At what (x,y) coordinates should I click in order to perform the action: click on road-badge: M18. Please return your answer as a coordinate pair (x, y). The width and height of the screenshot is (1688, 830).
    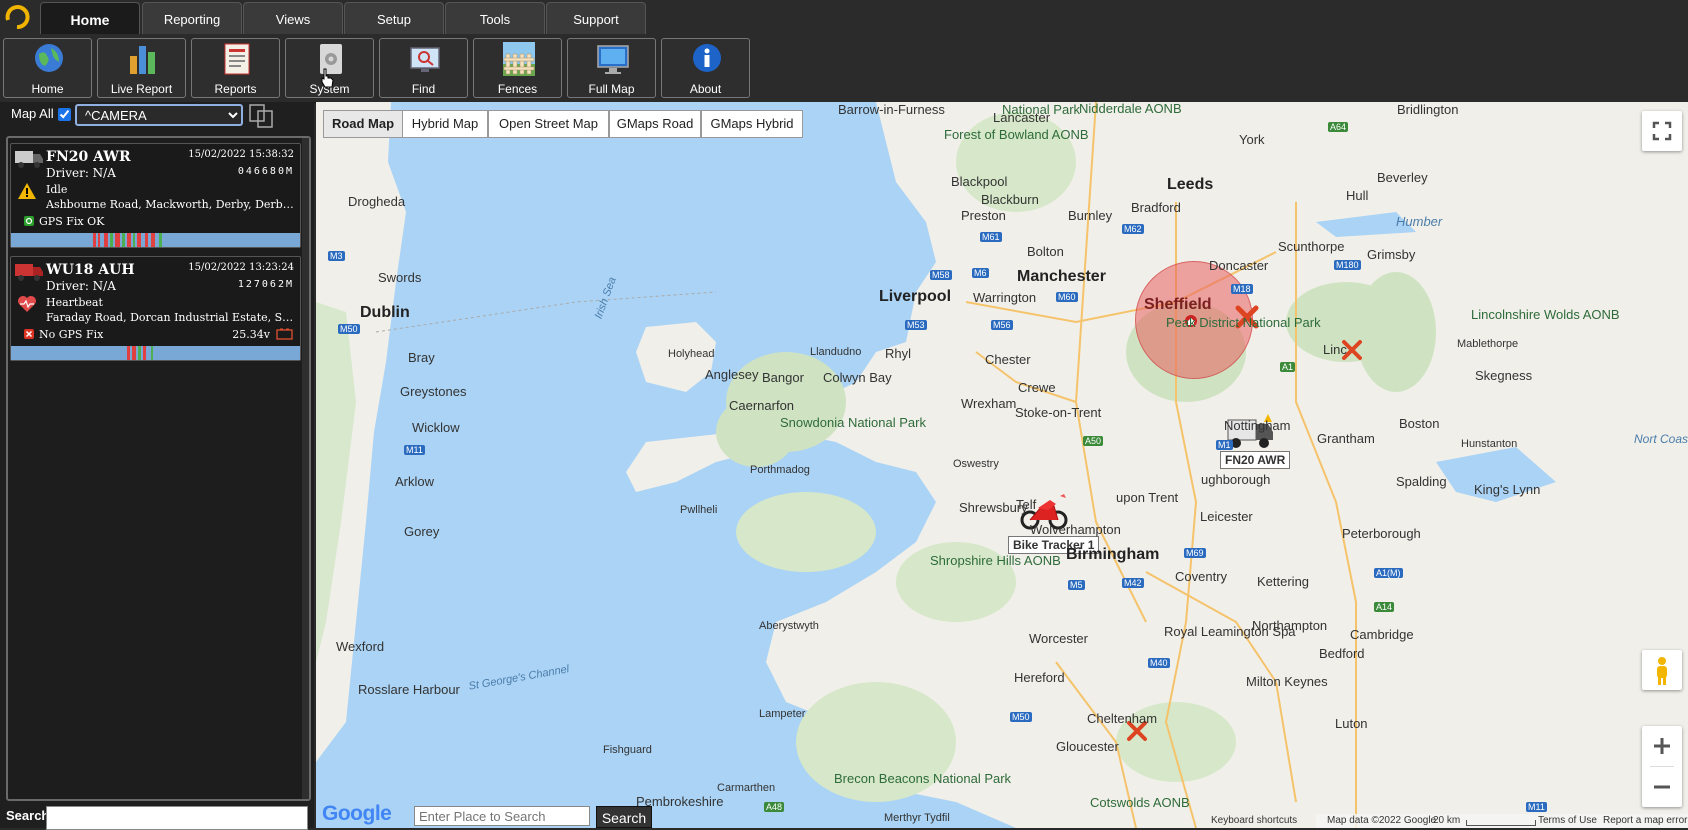
    Looking at the image, I should click on (1242, 289).